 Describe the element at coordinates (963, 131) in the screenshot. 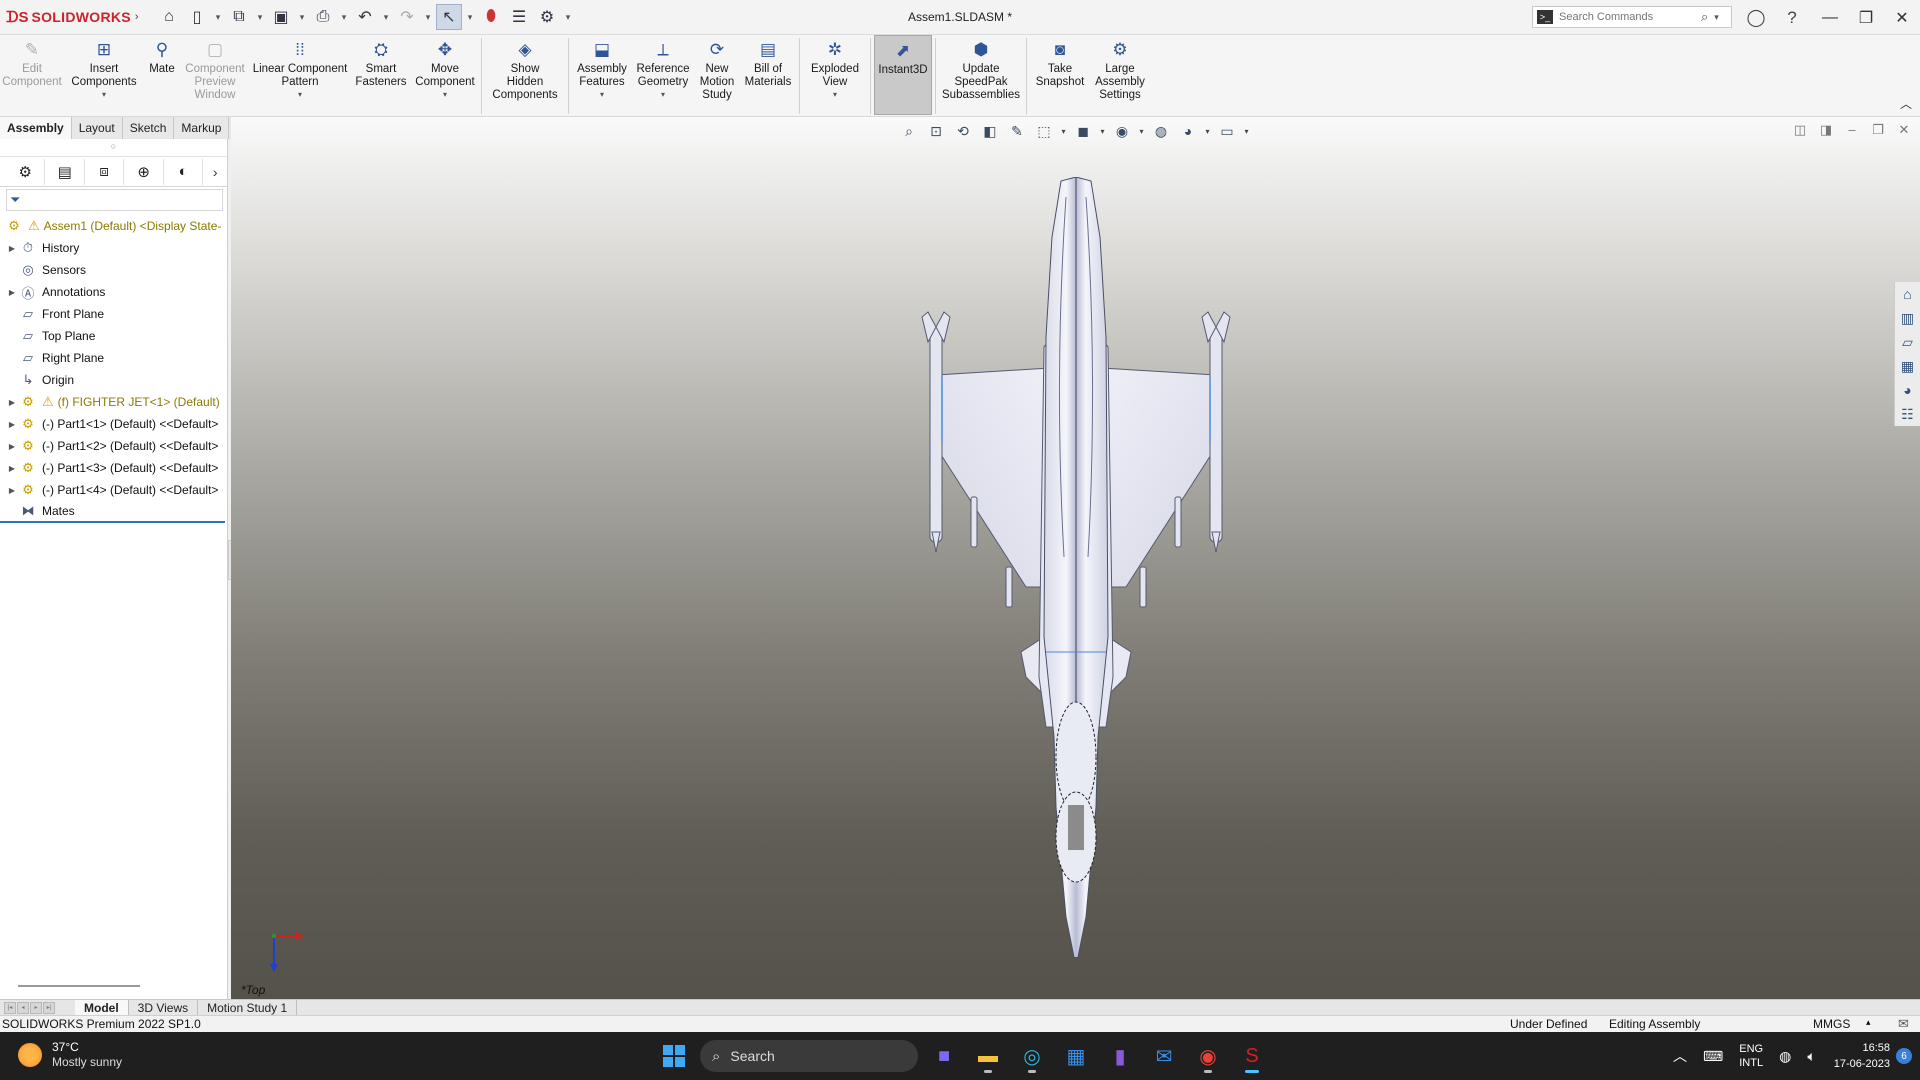

I see `previous-view-icon: ⟲` at that location.